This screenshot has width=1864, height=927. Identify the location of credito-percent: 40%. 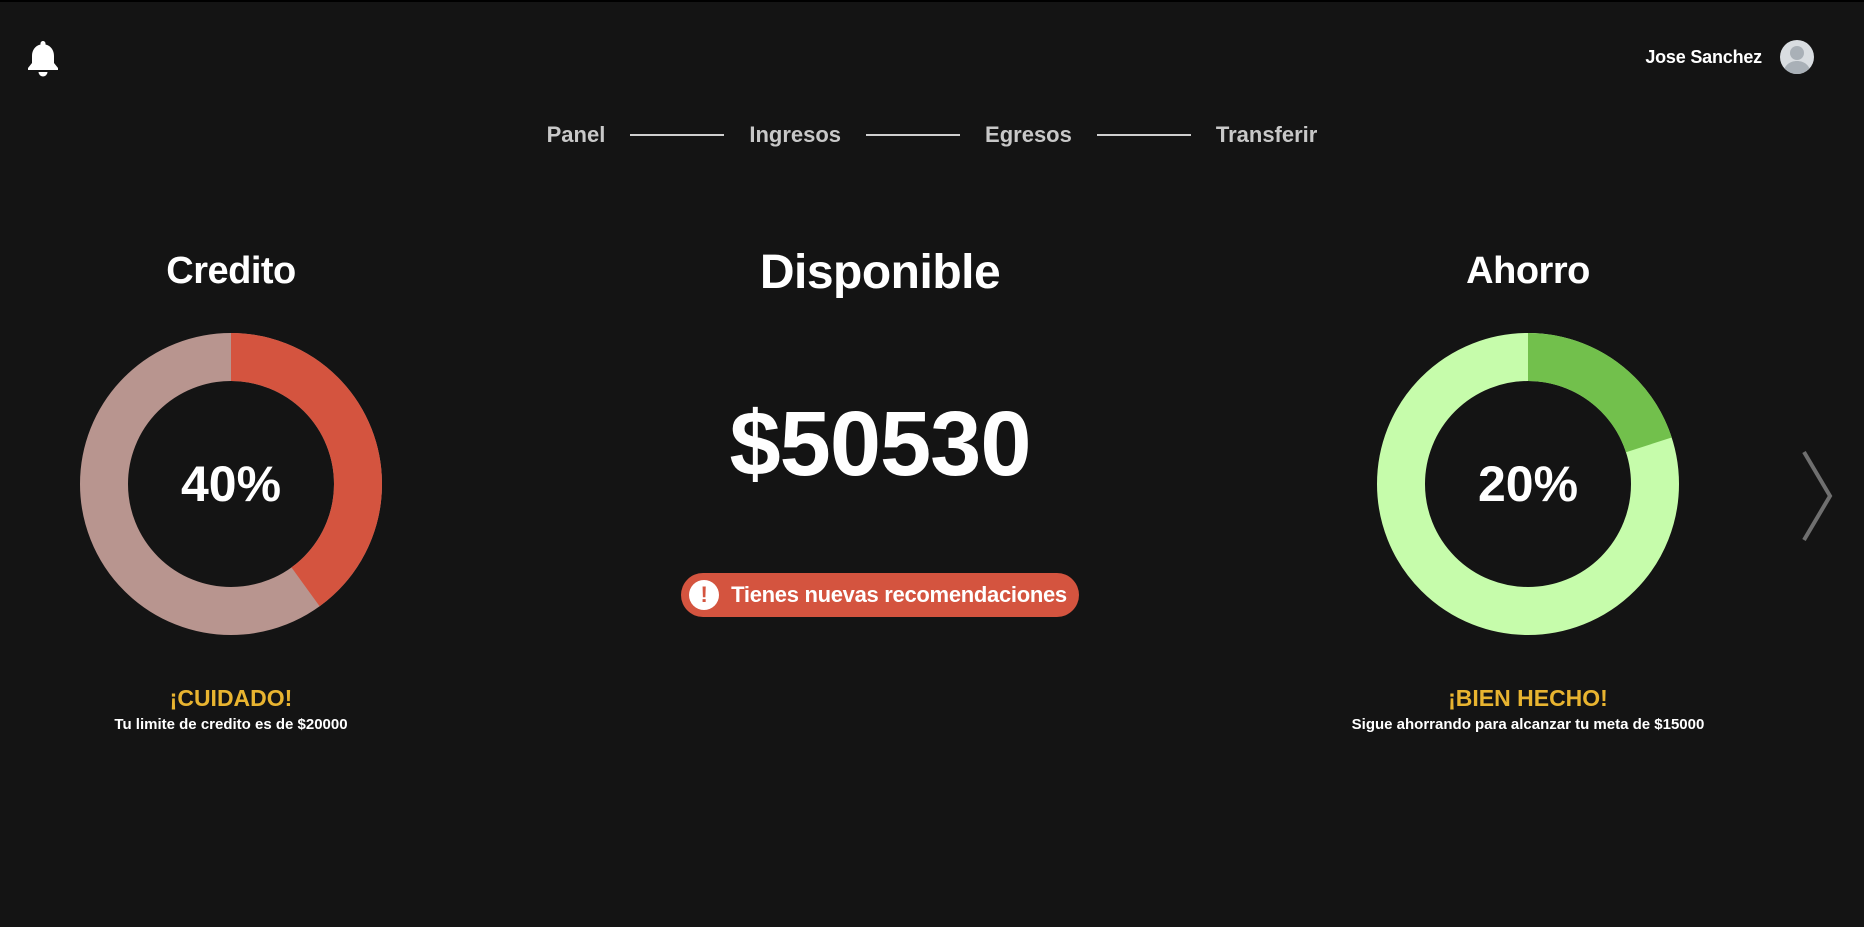
(231, 484).